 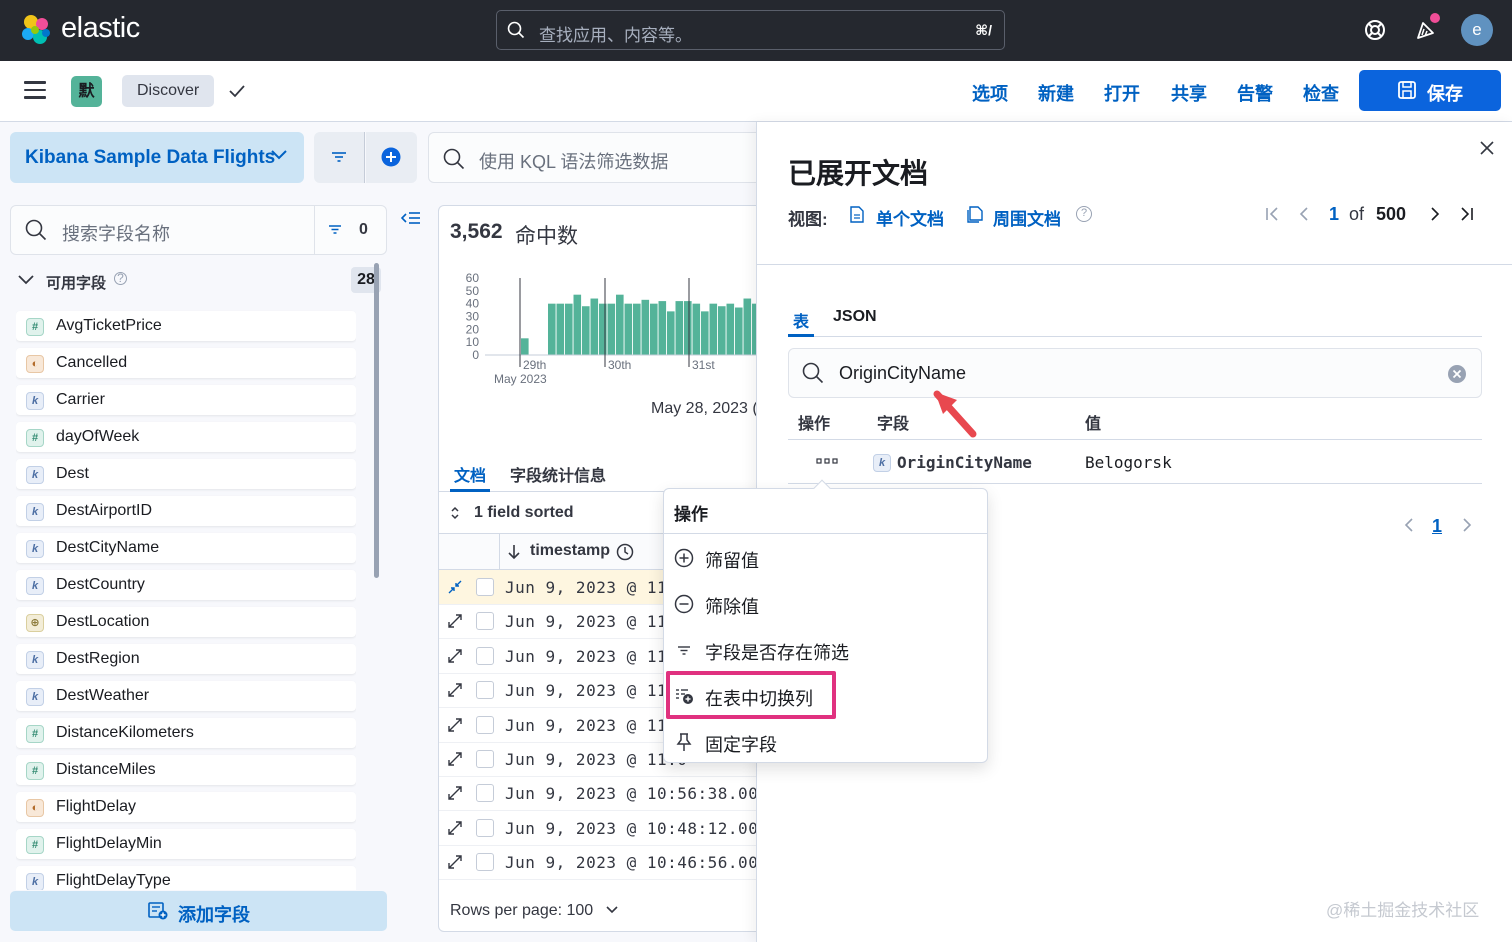 What do you see at coordinates (157, 157) in the screenshot?
I see `data-view-picker: Kibana Sample Data Flights` at bounding box center [157, 157].